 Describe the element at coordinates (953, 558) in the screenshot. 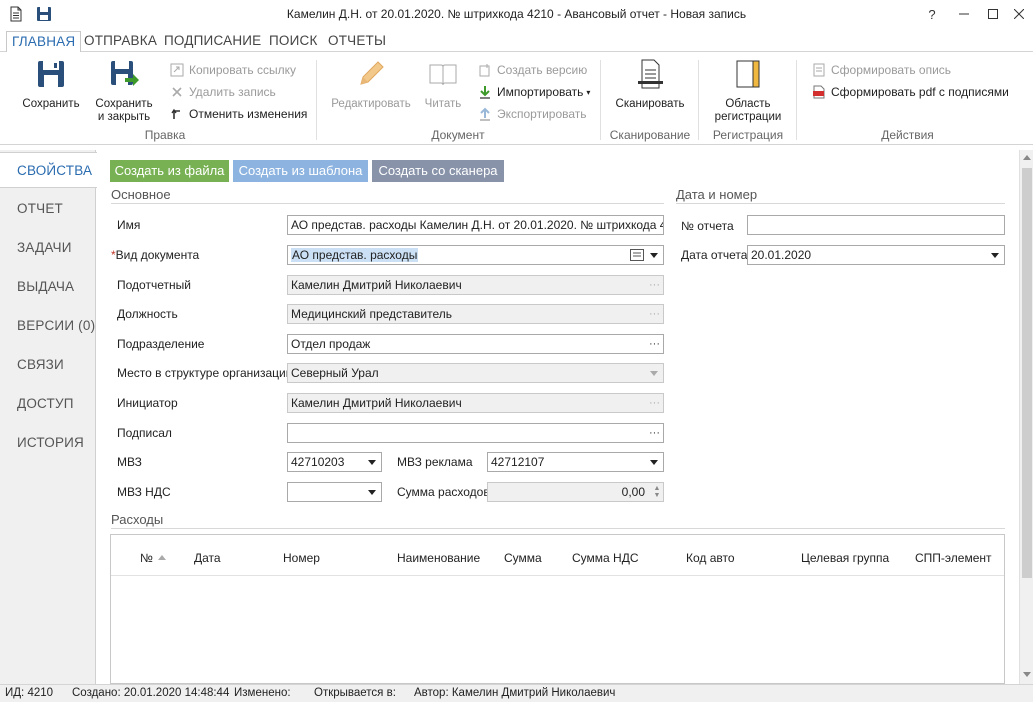

I see `column-header-wbs-element: СПП-элемент` at that location.